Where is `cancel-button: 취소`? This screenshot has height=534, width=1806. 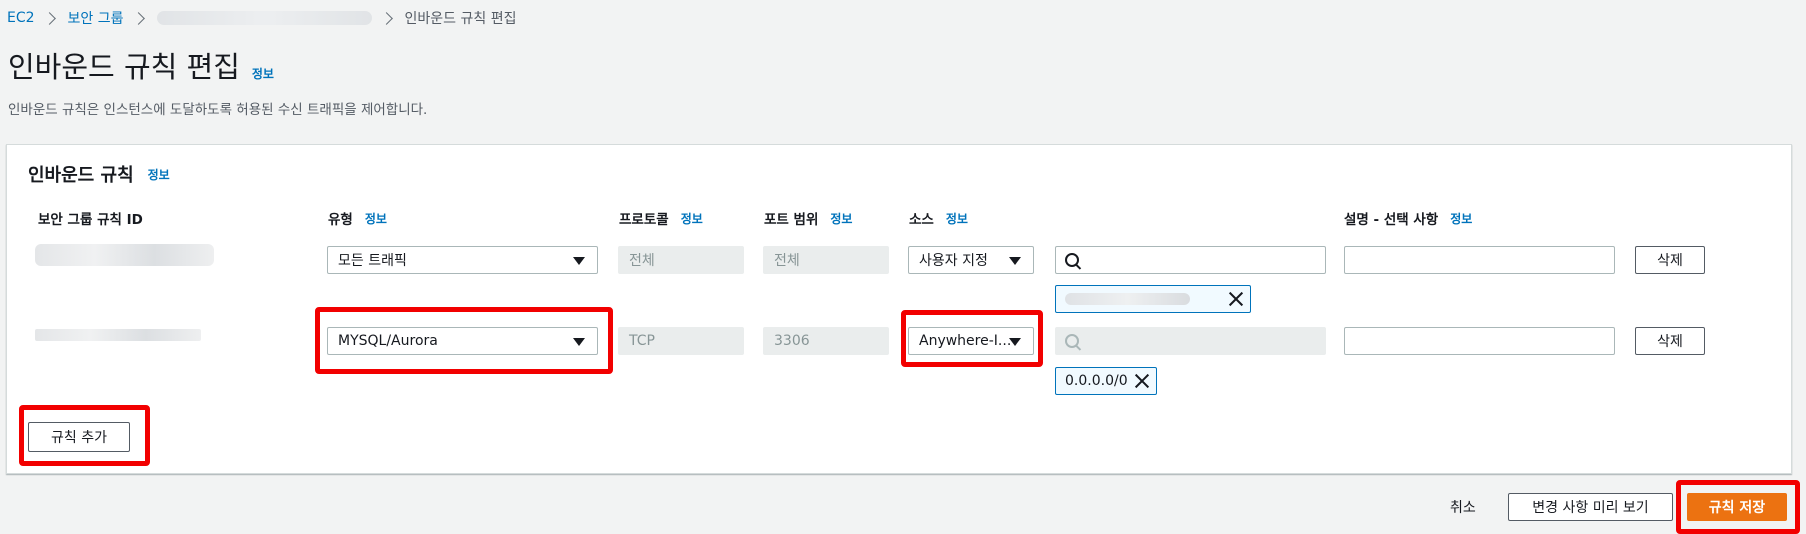
cancel-button: 취소 is located at coordinates (1463, 507).